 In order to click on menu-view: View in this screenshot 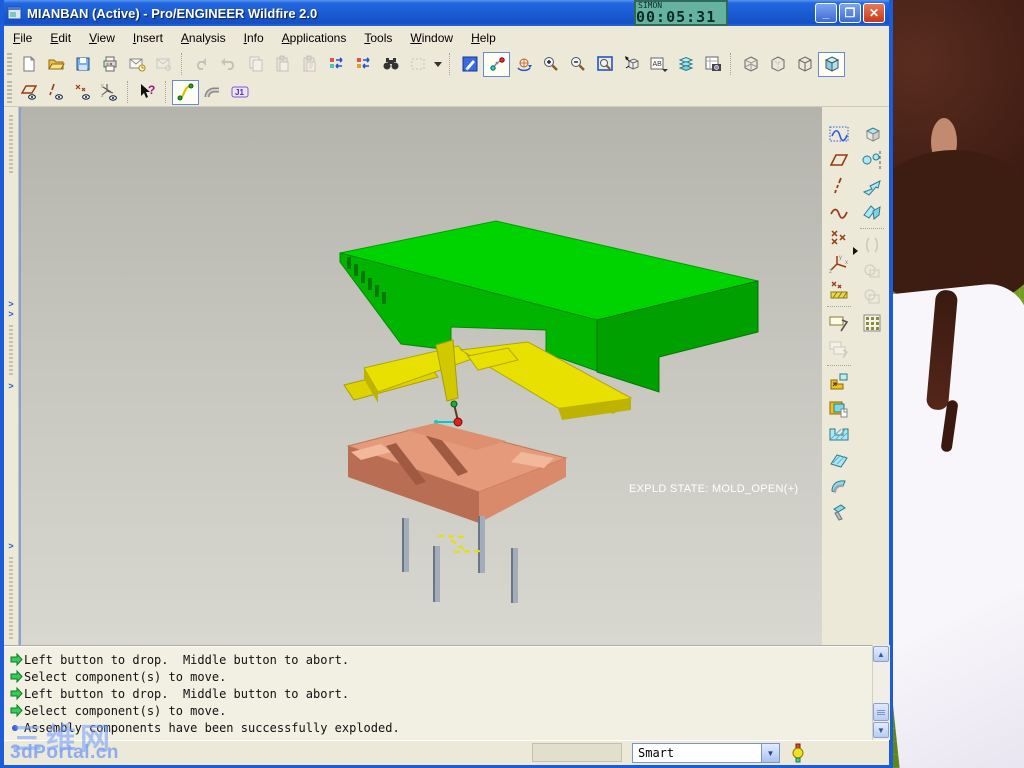, I will do `click(102, 38)`.